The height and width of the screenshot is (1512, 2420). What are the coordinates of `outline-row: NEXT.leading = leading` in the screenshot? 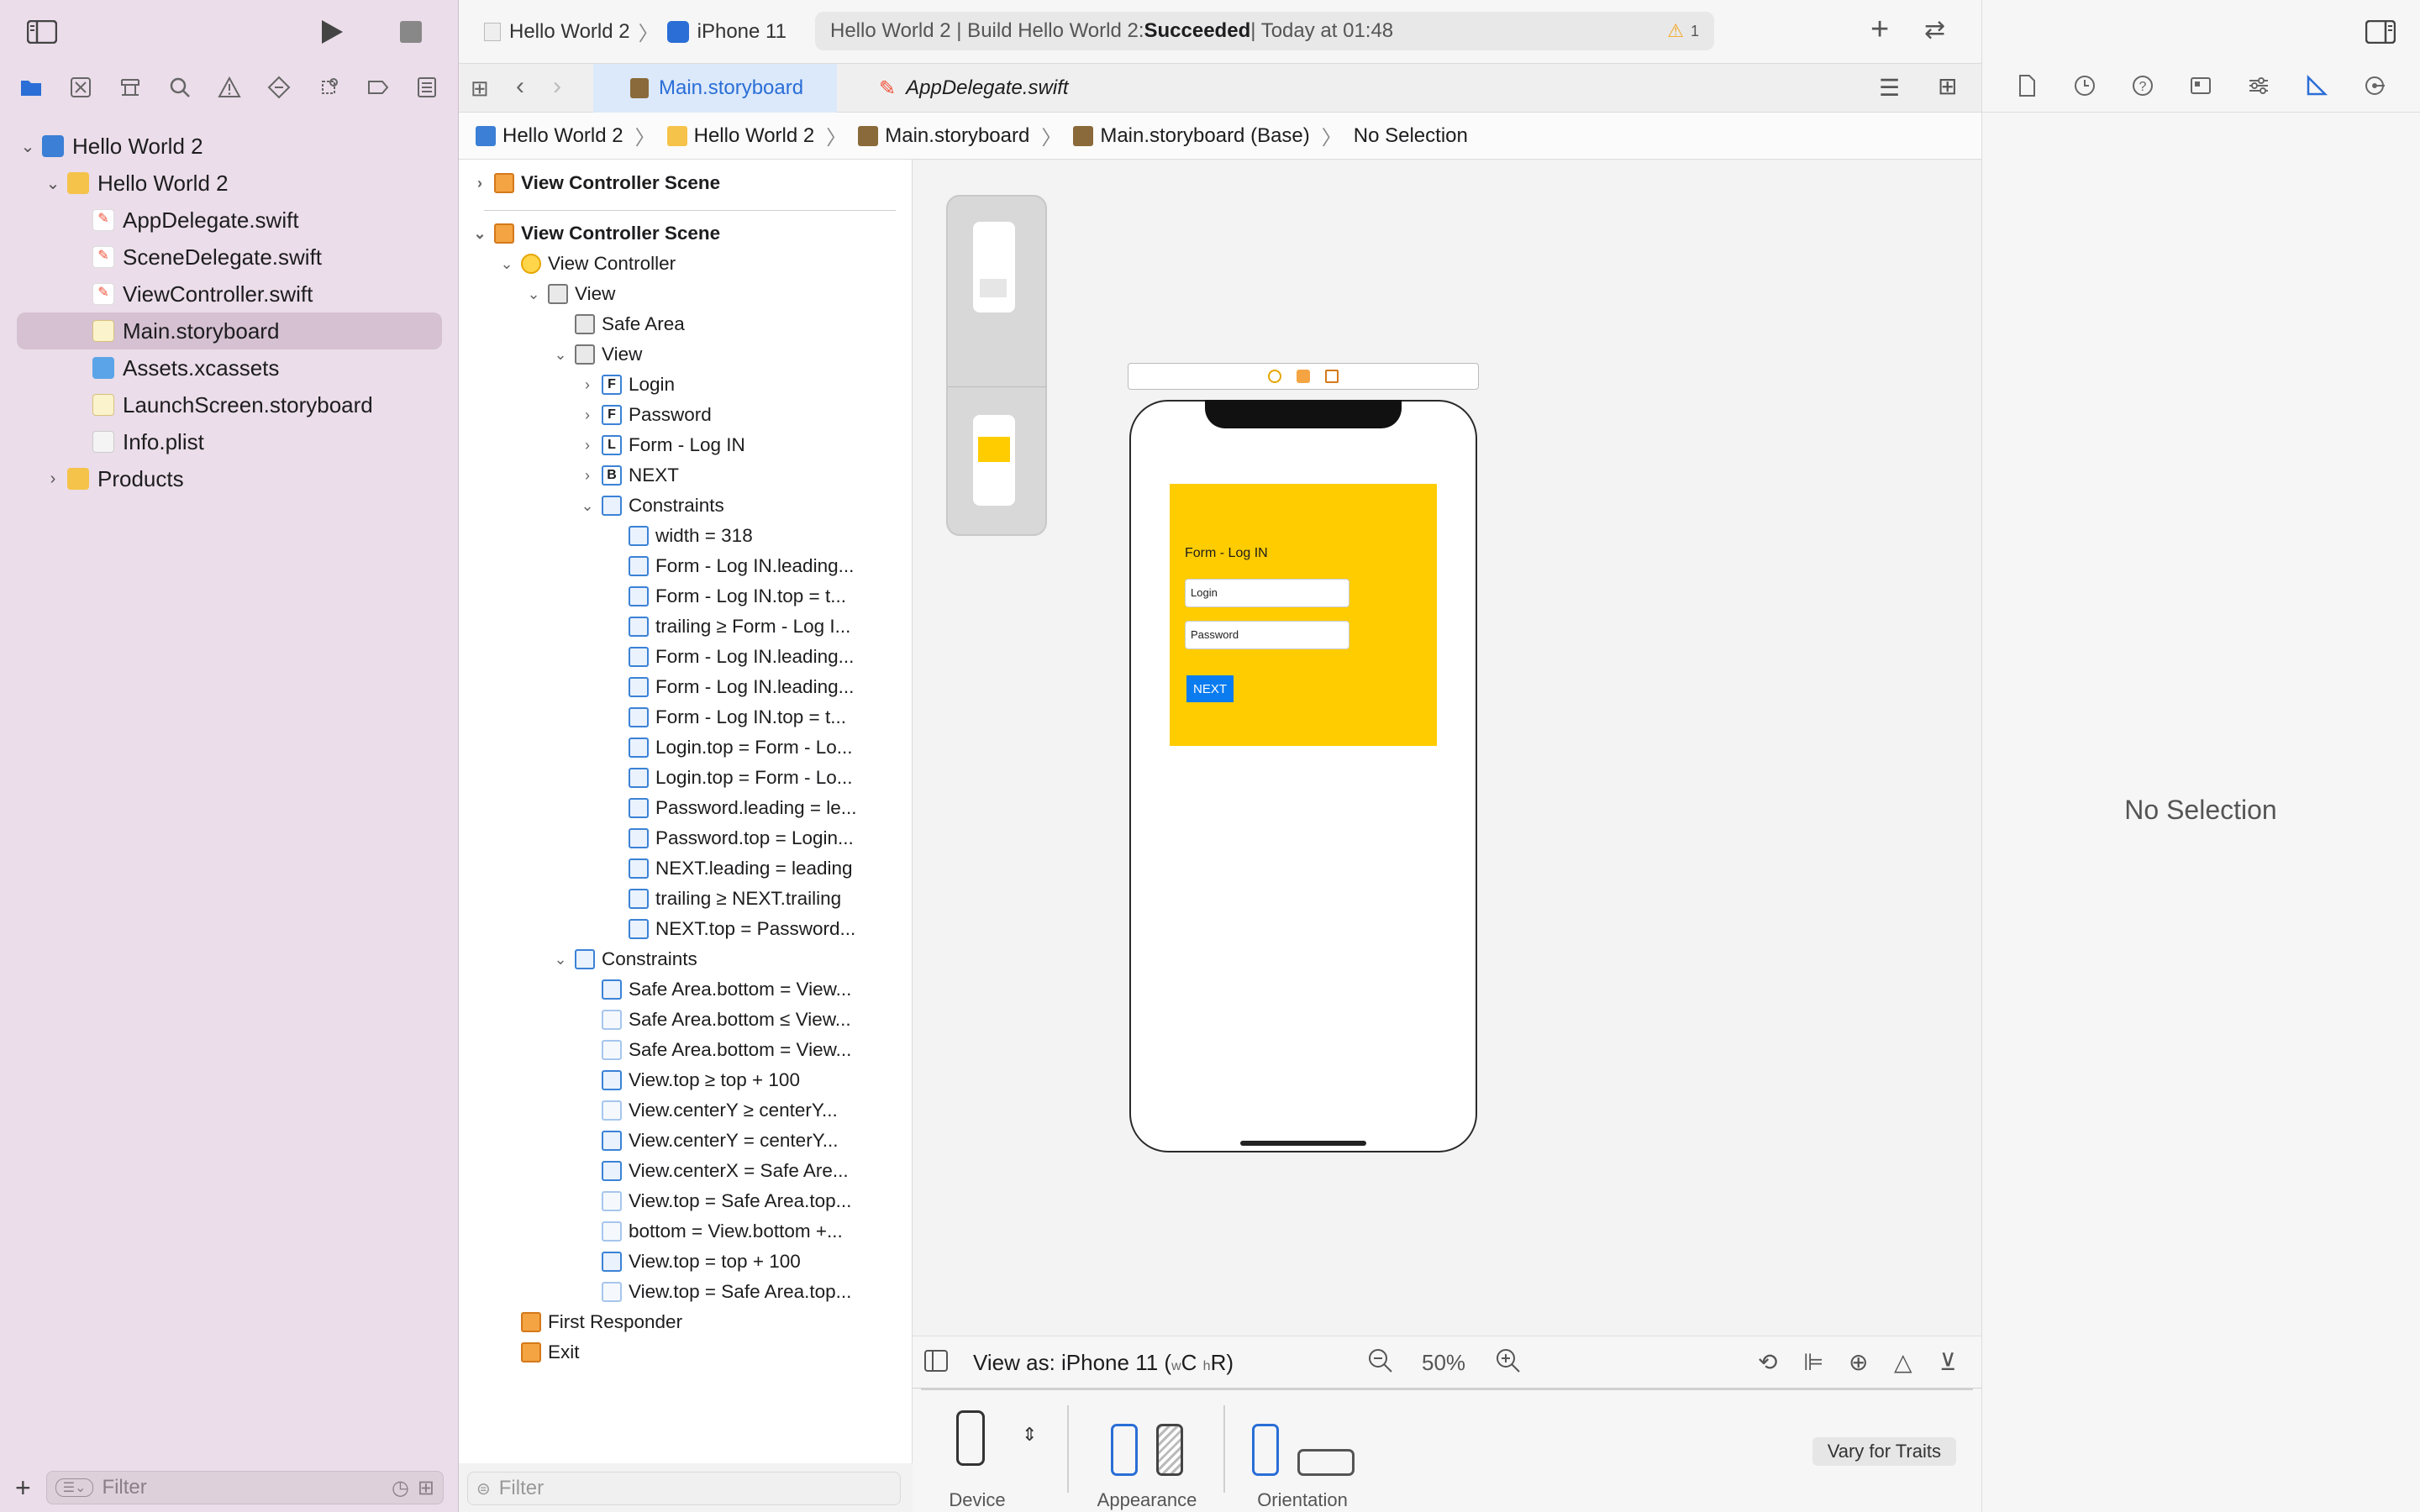 It's located at (656, 868).